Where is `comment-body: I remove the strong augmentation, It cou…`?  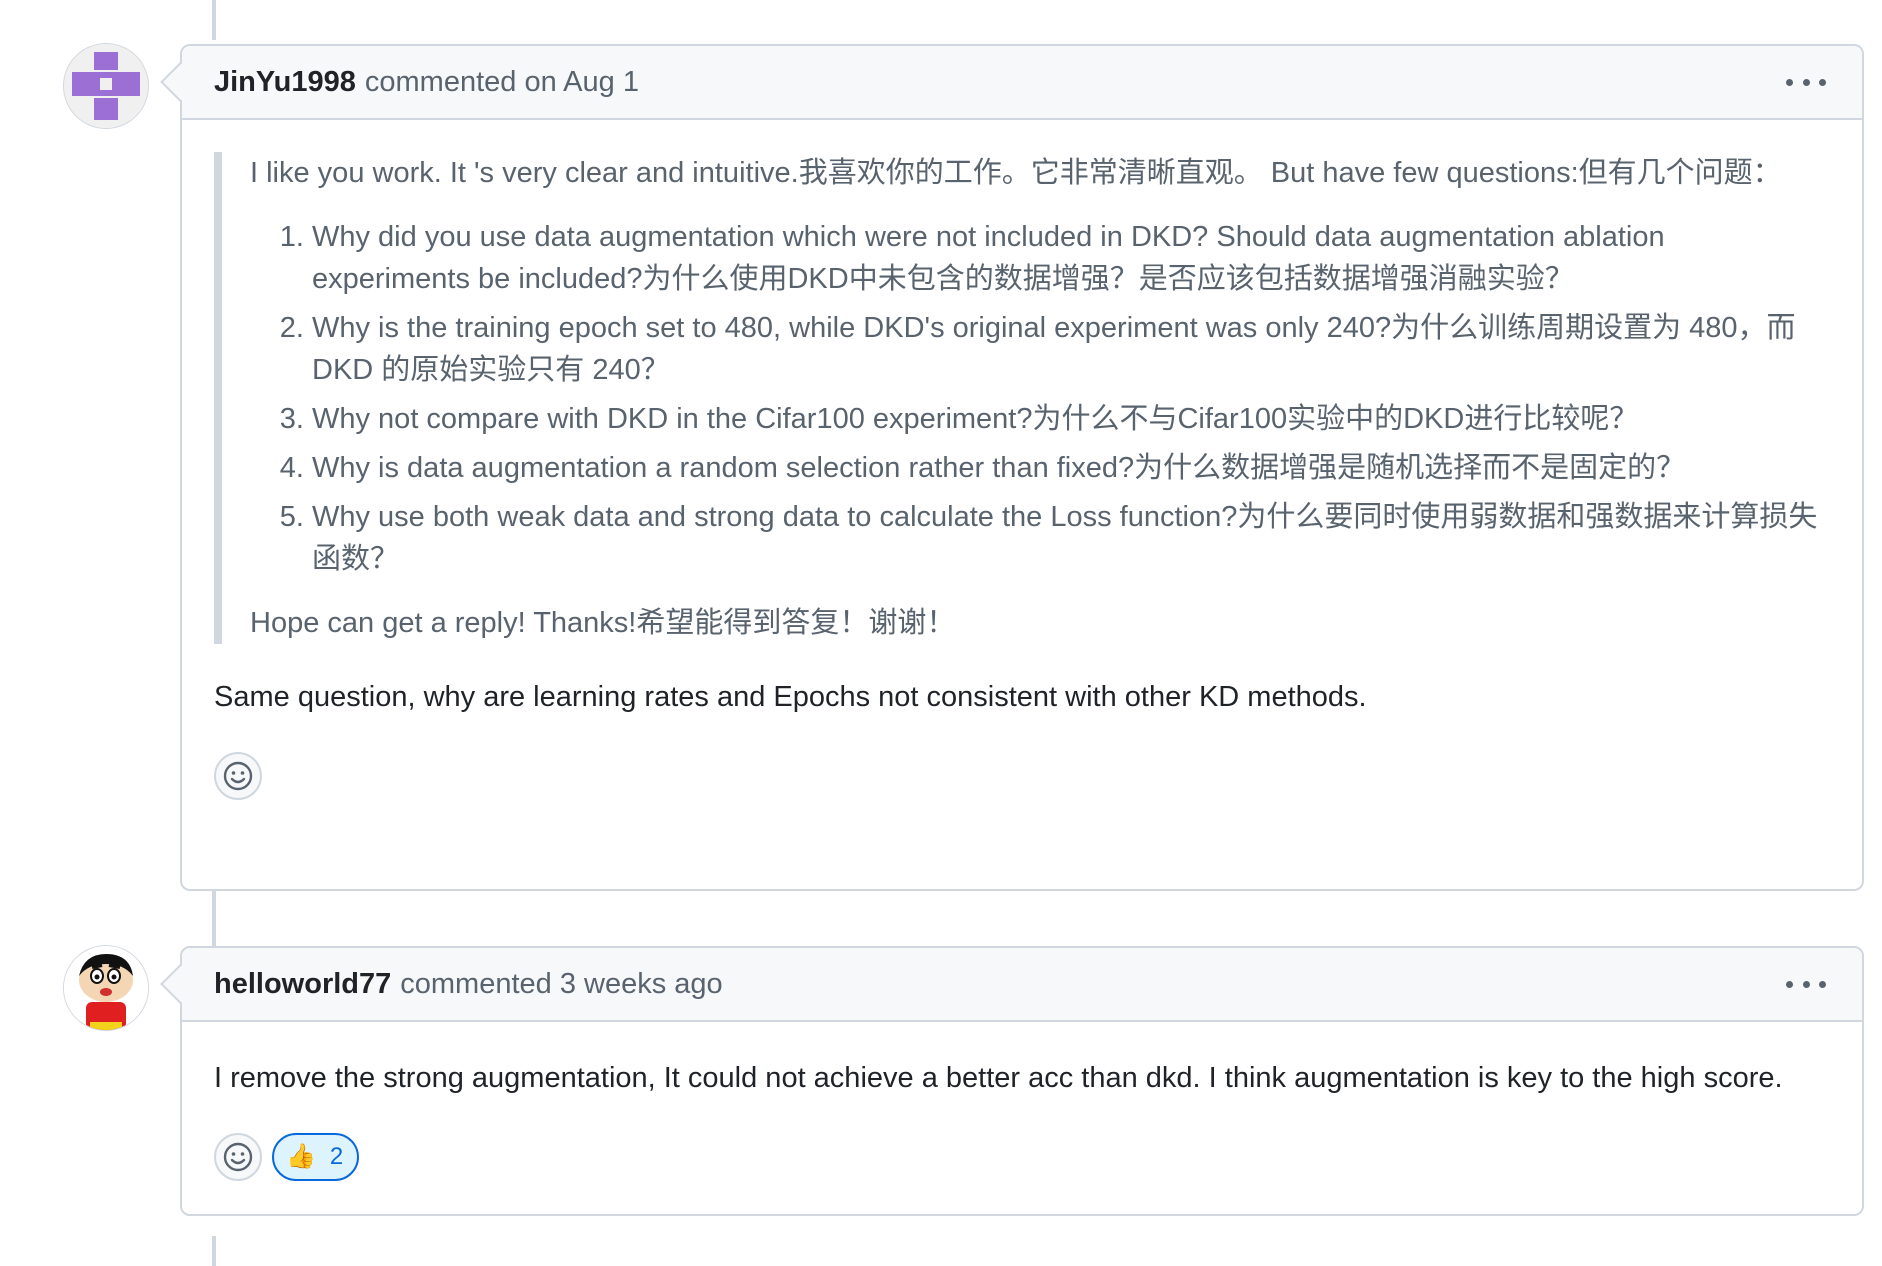
comment-body: I remove the strong augmentation, It cou… is located at coordinates (1022, 1119).